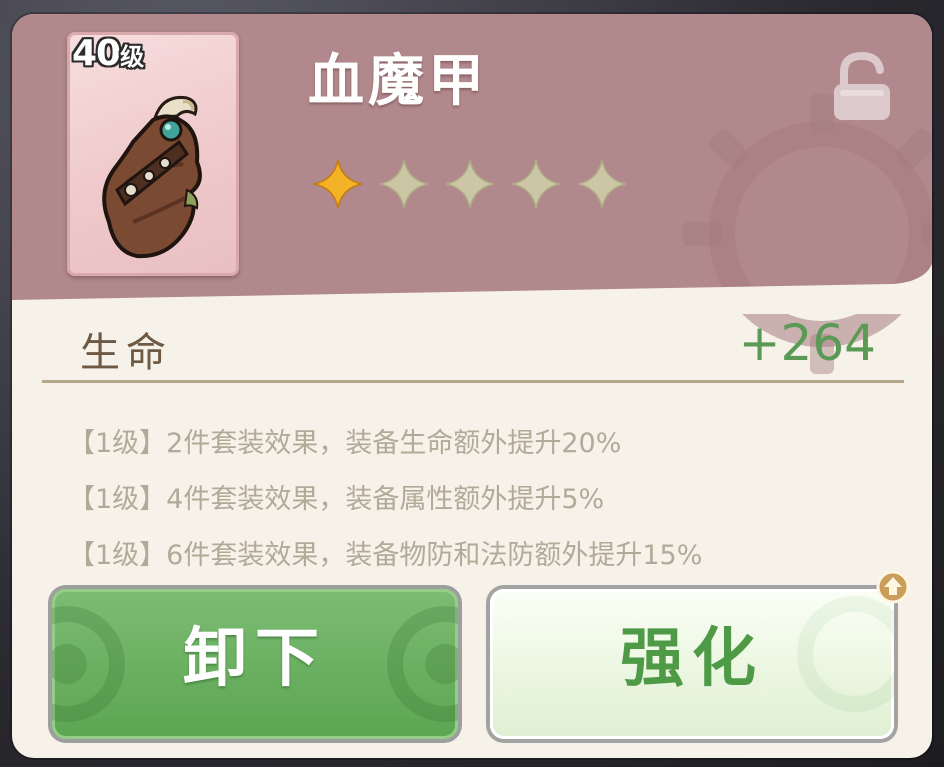 The image size is (944, 767). I want to click on set-effect-line: 【1级】2件套装效果，装备生命额外提升20%, so click(345, 443).